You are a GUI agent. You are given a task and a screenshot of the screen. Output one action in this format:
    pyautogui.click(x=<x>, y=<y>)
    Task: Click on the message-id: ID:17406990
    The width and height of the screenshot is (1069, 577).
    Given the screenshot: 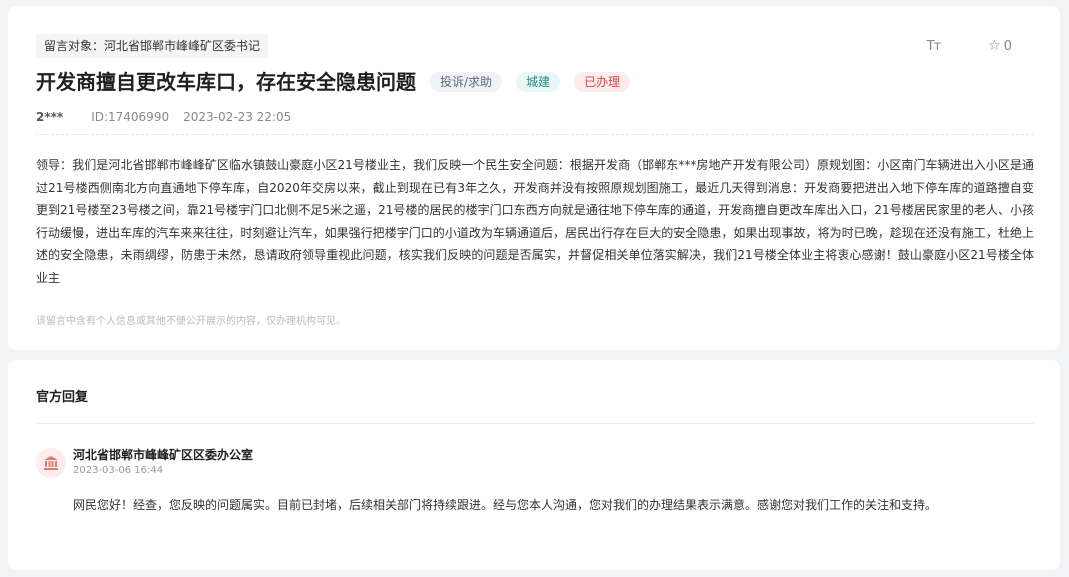 What is the action you would take?
    pyautogui.click(x=130, y=117)
    